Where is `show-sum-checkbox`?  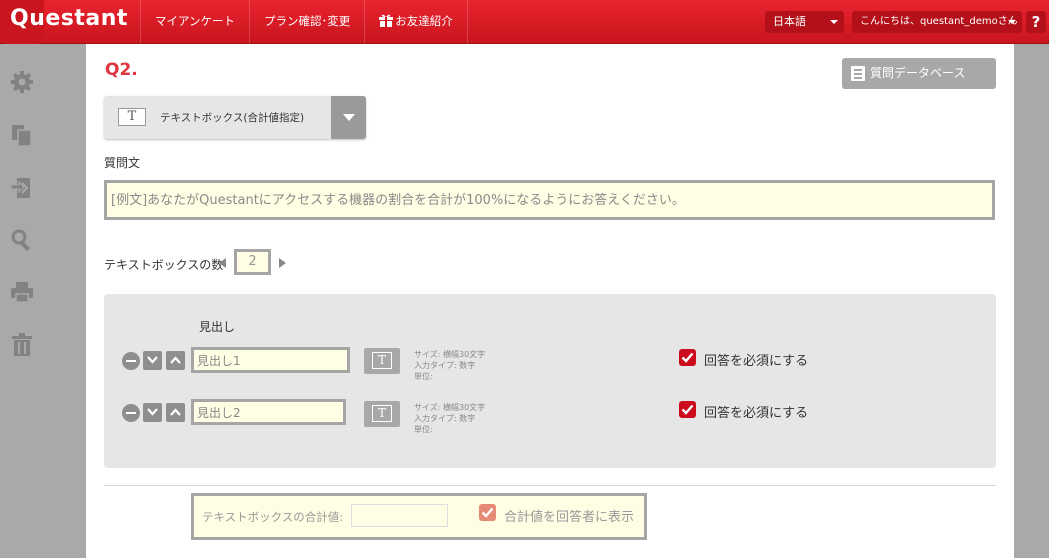
show-sum-checkbox is located at coordinates (487, 512).